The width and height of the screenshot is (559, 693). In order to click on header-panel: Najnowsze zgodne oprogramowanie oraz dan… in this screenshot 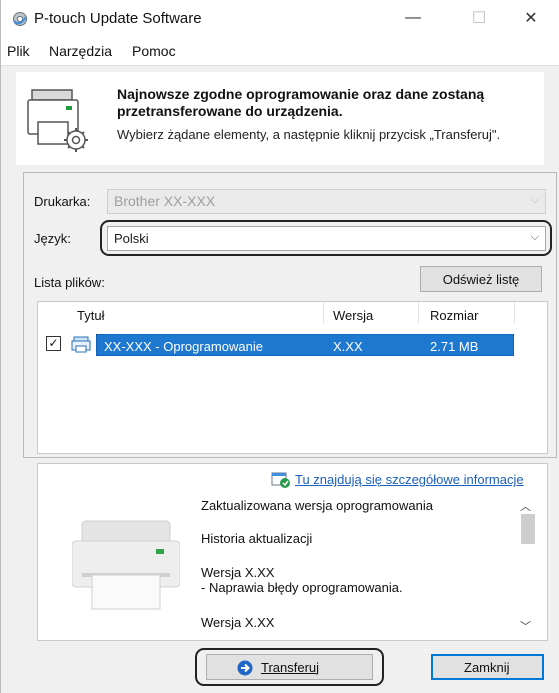, I will do `click(280, 118)`.